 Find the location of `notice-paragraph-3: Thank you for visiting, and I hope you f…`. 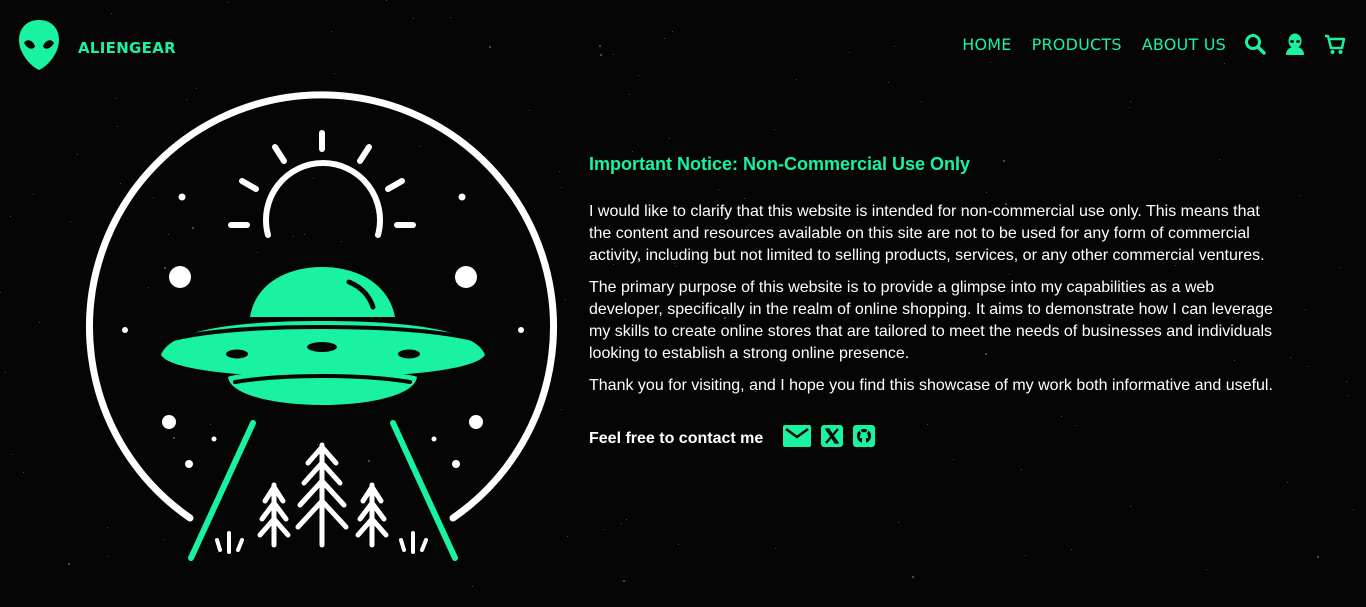

notice-paragraph-3: Thank you for visiting, and I hope you f… is located at coordinates (931, 385).